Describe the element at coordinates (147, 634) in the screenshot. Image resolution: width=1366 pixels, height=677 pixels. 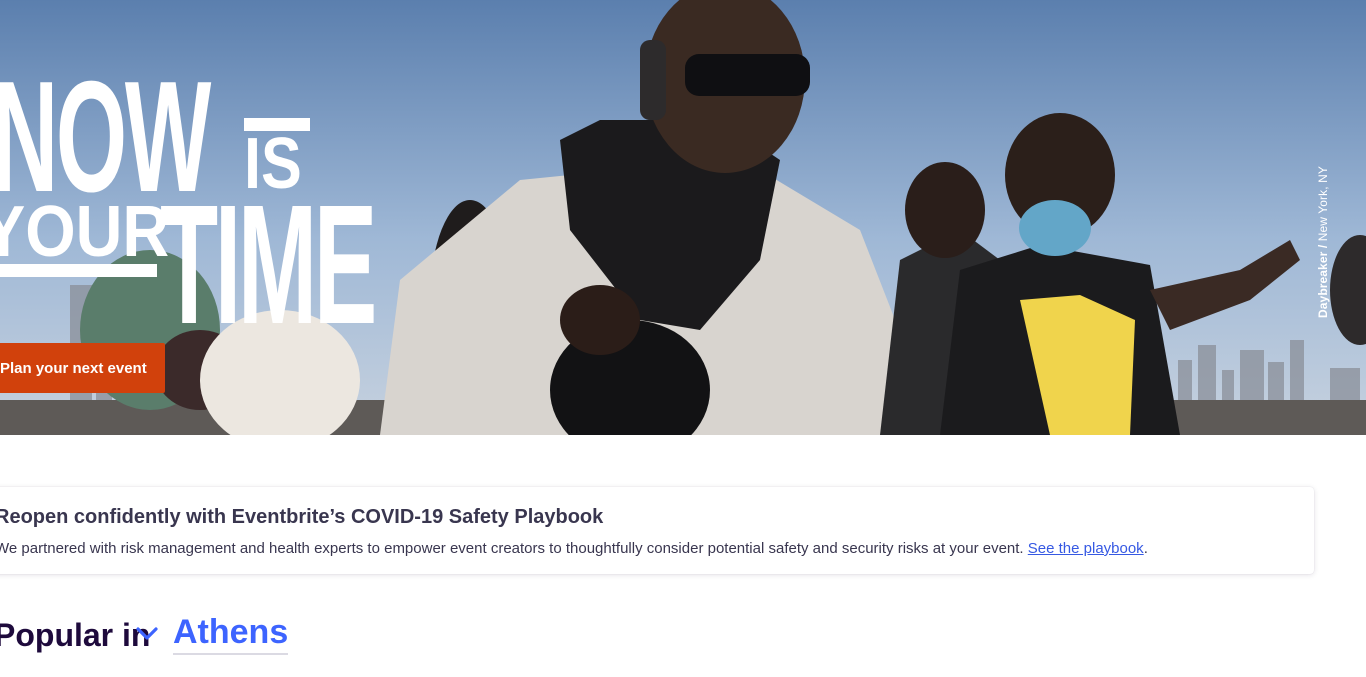
I see `chevron-down-icon` at that location.